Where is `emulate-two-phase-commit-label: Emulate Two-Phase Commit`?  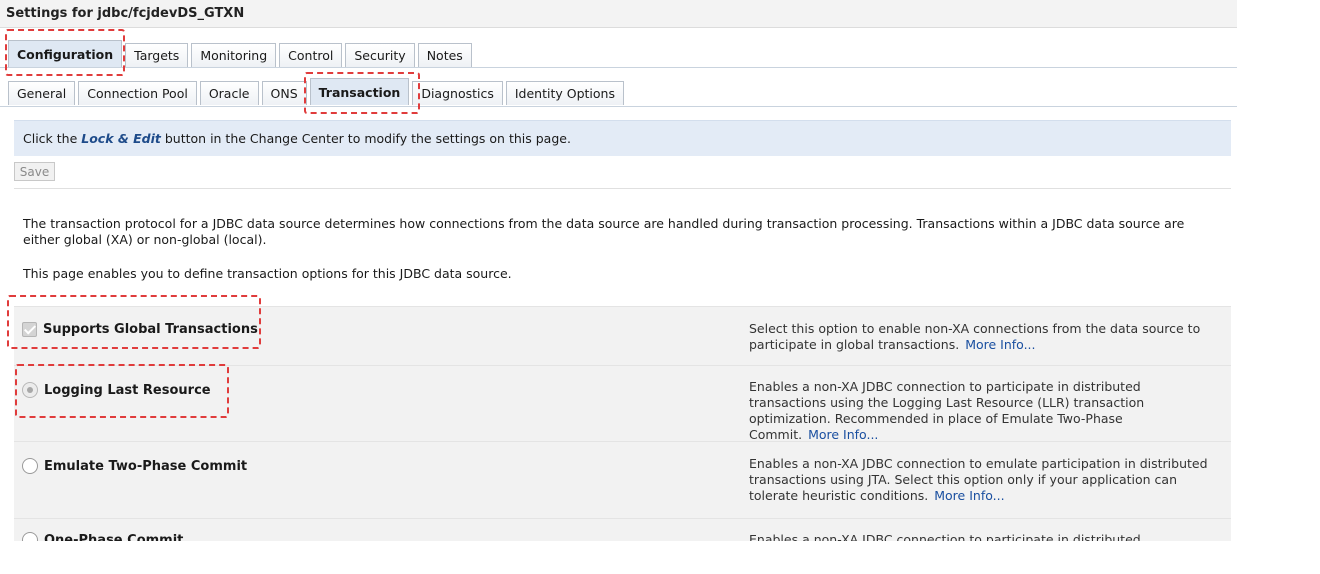
emulate-two-phase-commit-label: Emulate Two-Phase Commit is located at coordinates (146, 466).